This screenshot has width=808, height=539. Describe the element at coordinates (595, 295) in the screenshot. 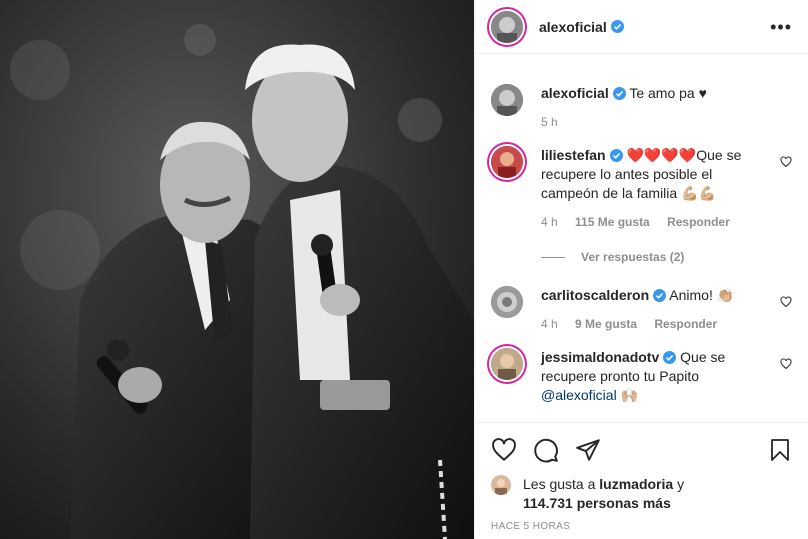

I see `comment-username: carlitoscalderon` at that location.